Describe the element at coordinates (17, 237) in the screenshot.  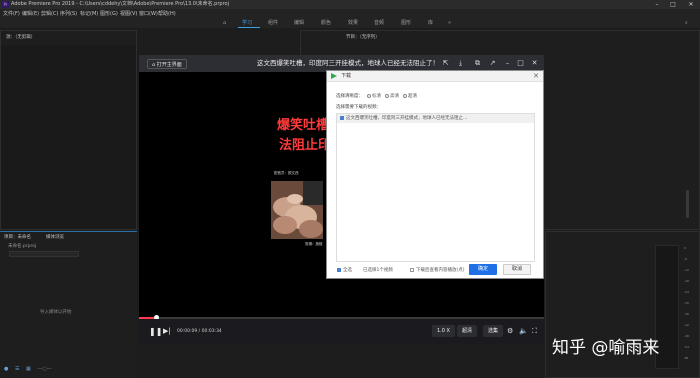
I see `tab-project: 项目：未命名` at that location.